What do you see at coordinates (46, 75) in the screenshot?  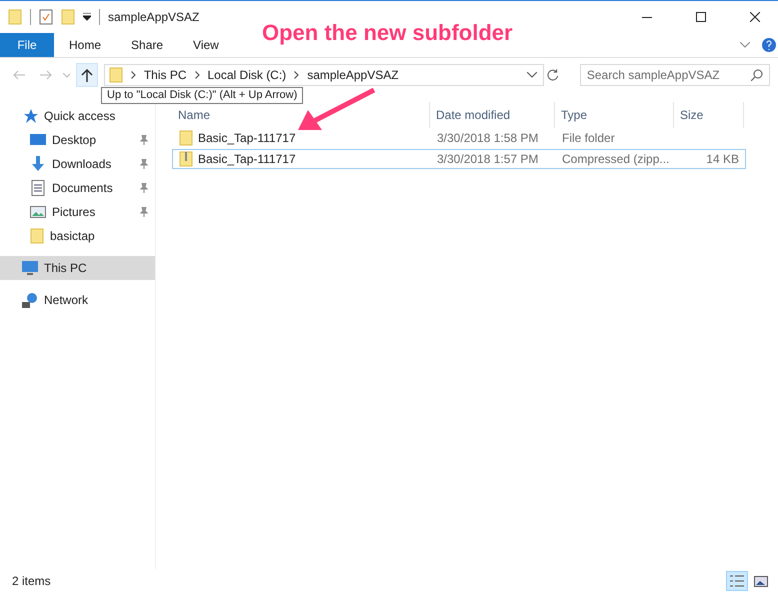 I see `forward-arrow-icon` at bounding box center [46, 75].